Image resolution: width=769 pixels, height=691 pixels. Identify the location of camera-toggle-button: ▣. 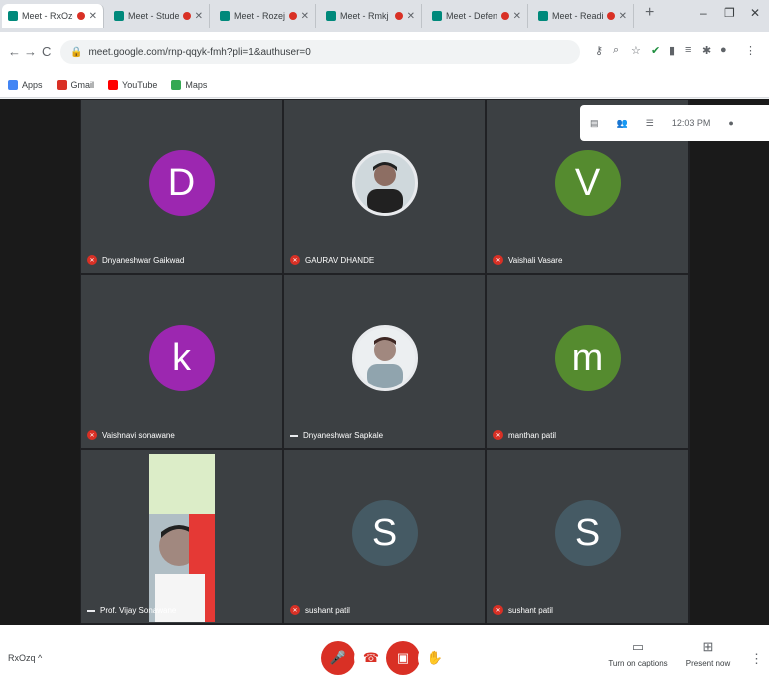
(403, 658).